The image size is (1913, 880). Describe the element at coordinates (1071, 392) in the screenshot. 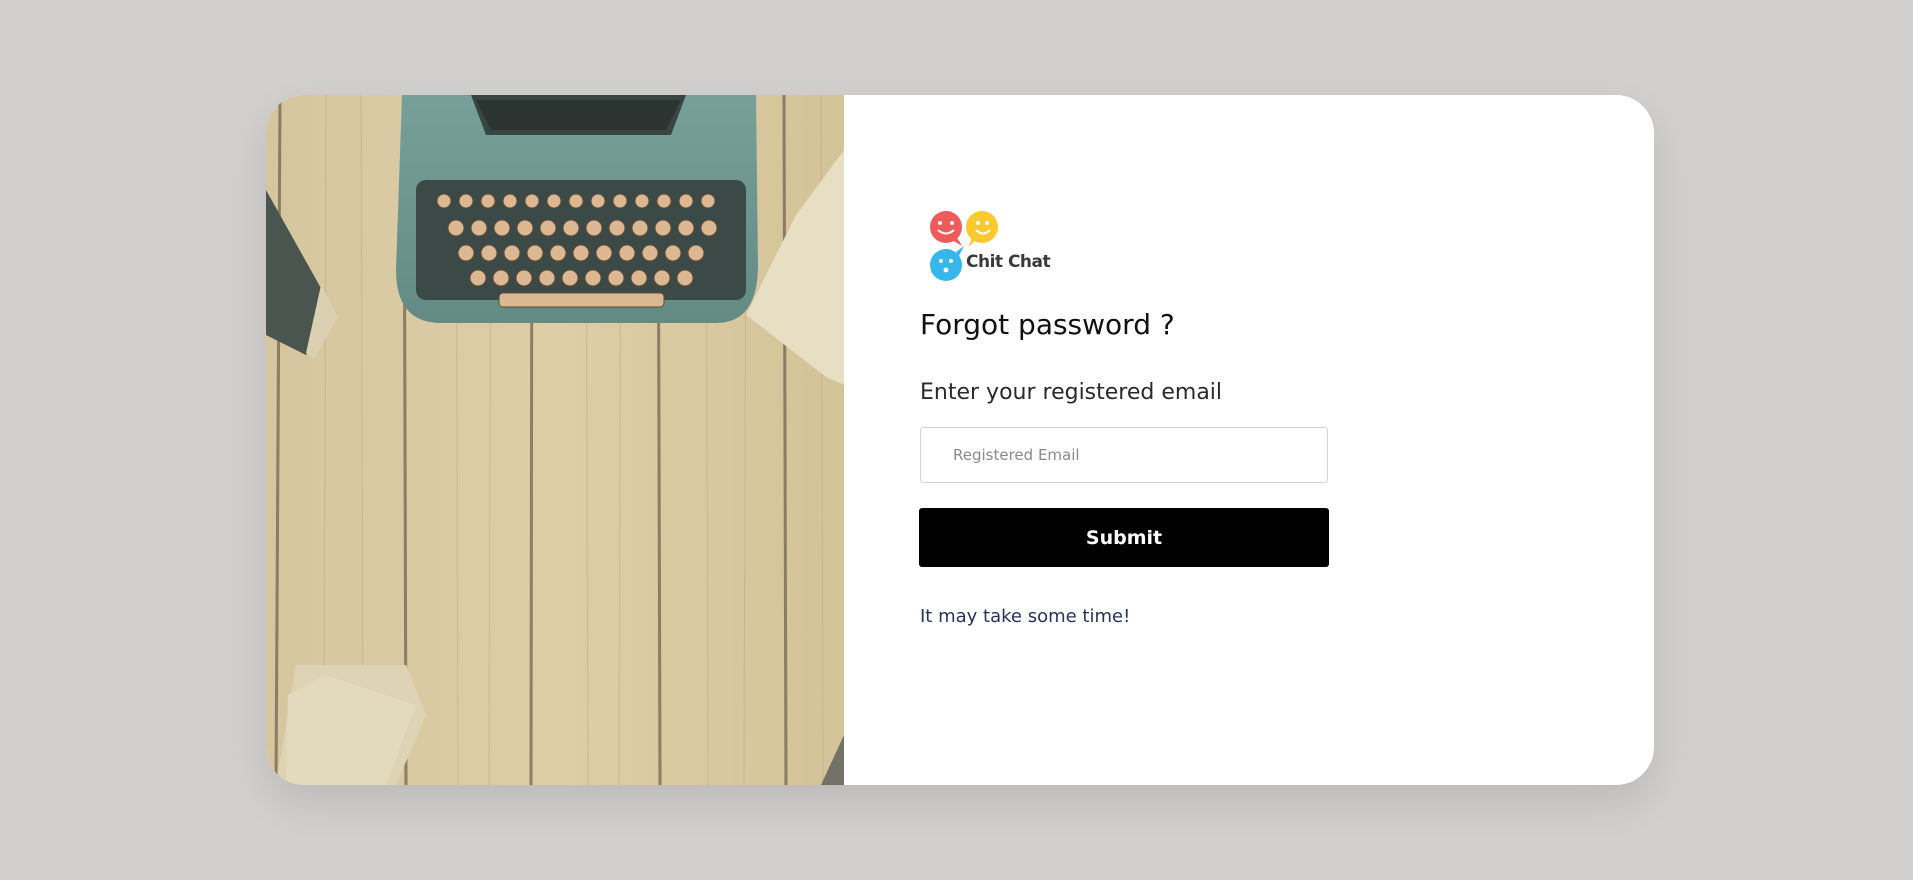

I see `email-label: Enter your registered email` at that location.